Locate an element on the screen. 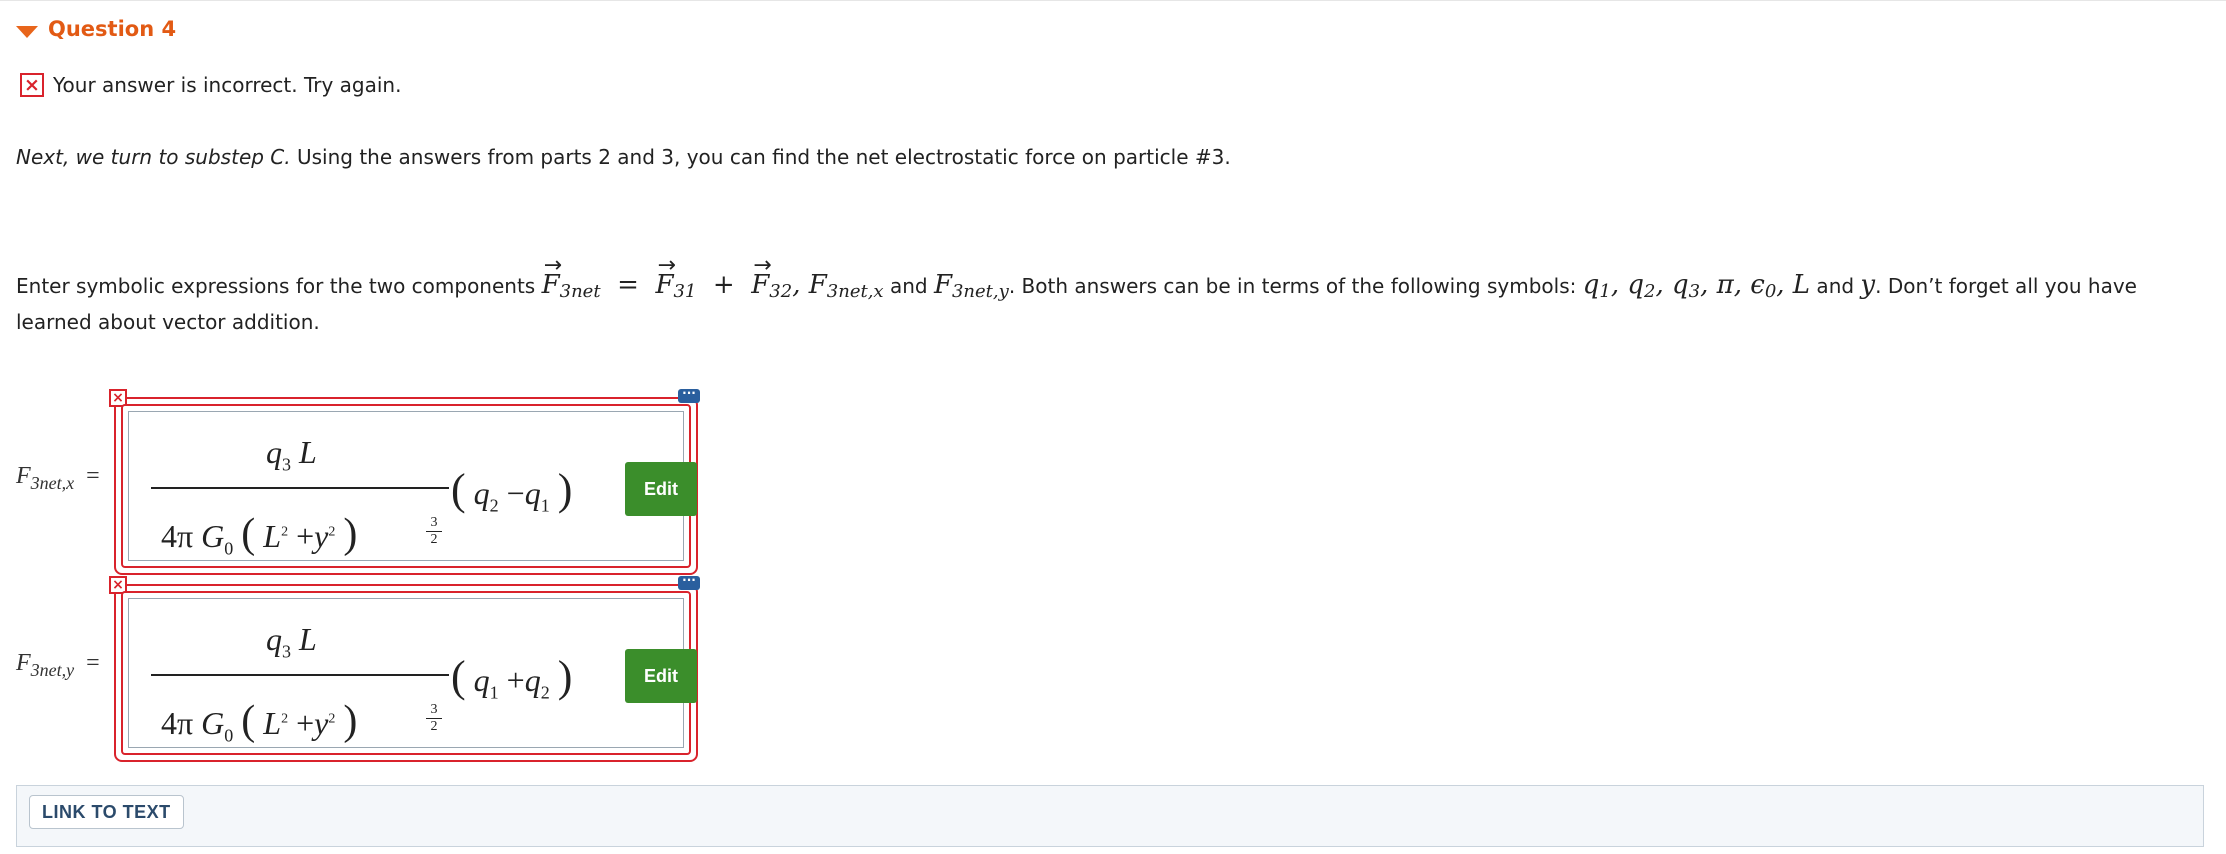 The height and width of the screenshot is (854, 2226). question-title: Question 4 is located at coordinates (112, 29).